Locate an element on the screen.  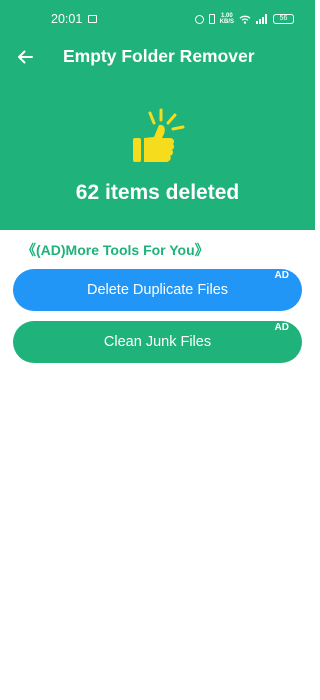
net-speed-unit: KB/S is located at coordinates (226, 22).